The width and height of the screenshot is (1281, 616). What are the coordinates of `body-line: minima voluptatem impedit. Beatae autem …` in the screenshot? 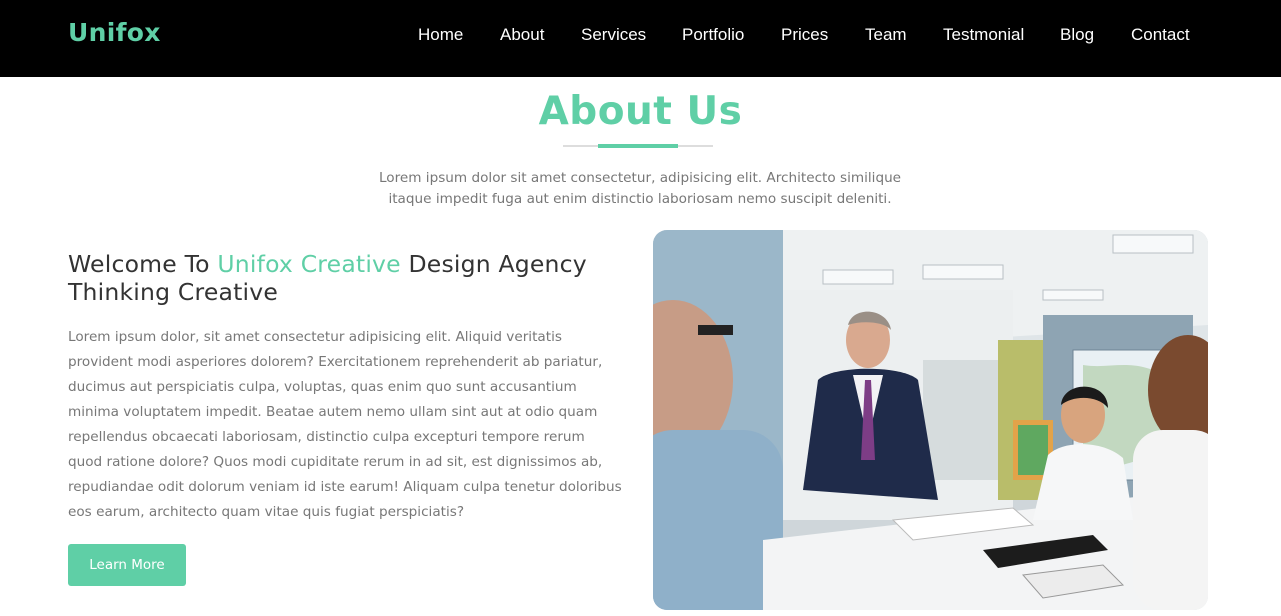 It's located at (333, 412).